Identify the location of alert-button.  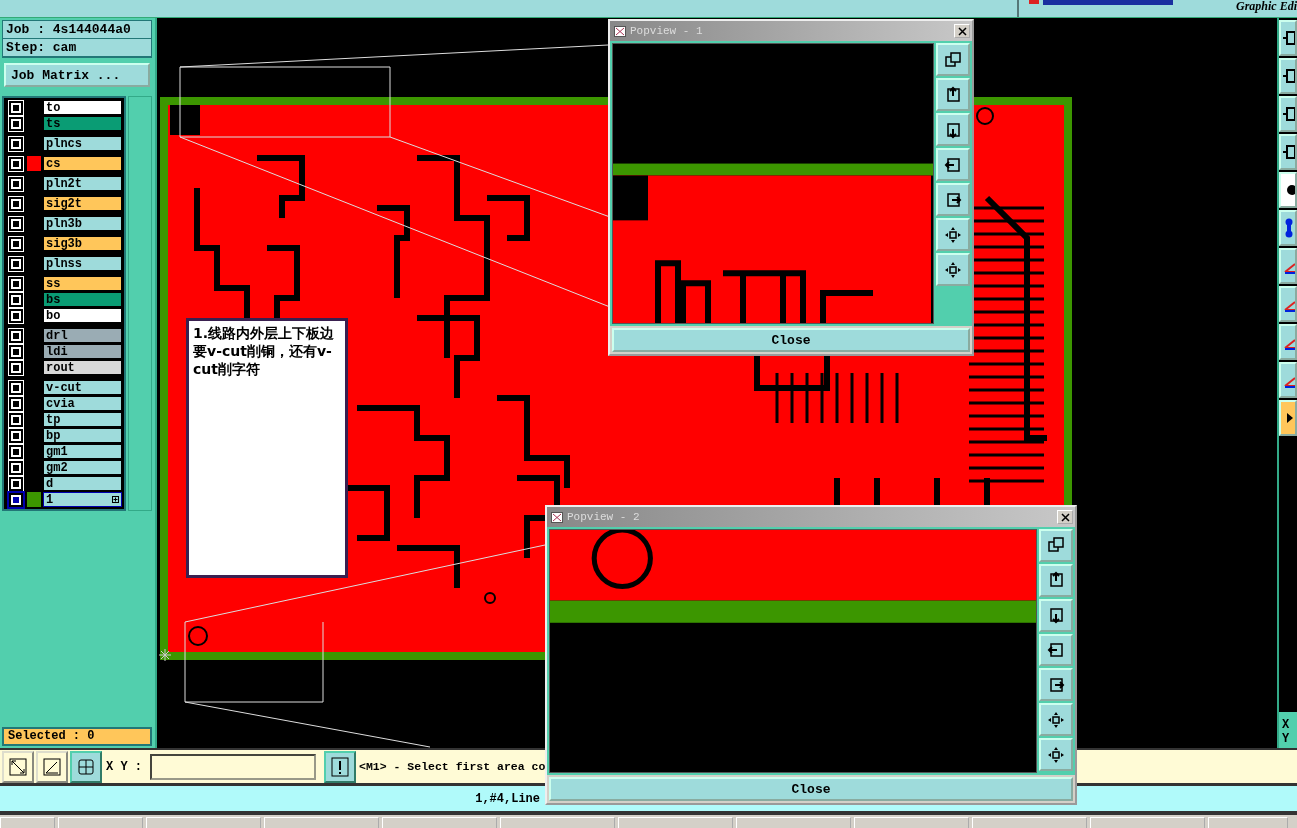
(340, 766).